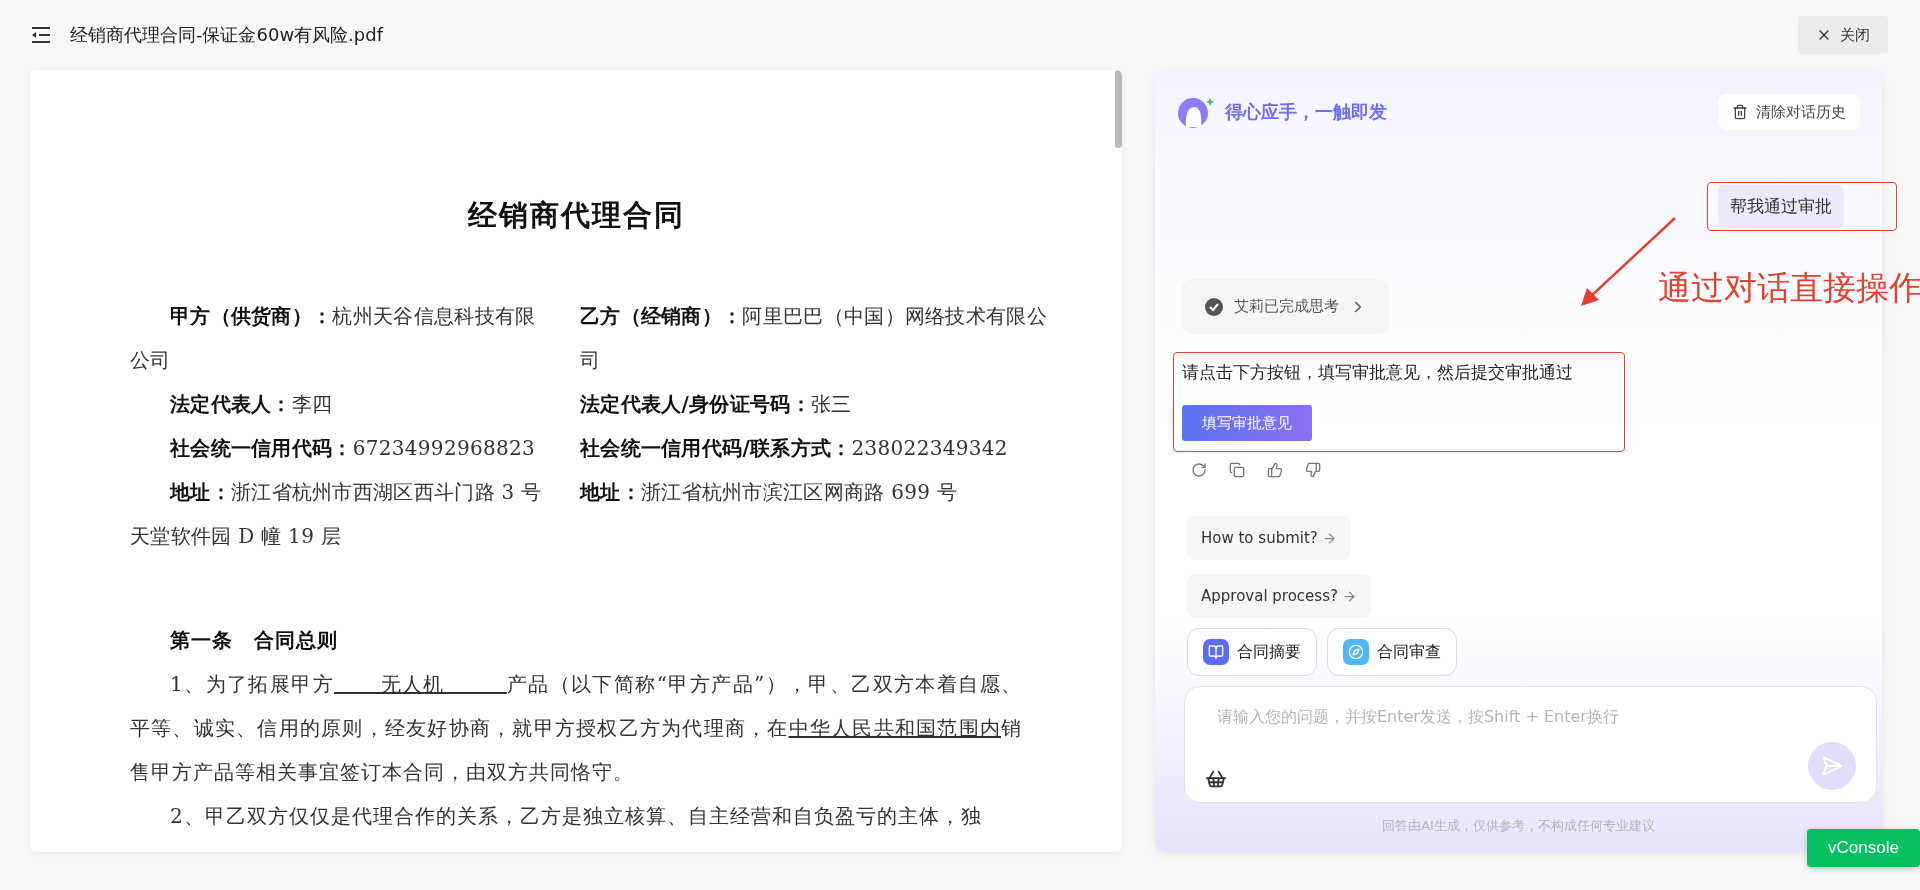  What do you see at coordinates (340, 448) in the screenshot?
I see `party-field: 社会统一信用代码：67234992968823` at bounding box center [340, 448].